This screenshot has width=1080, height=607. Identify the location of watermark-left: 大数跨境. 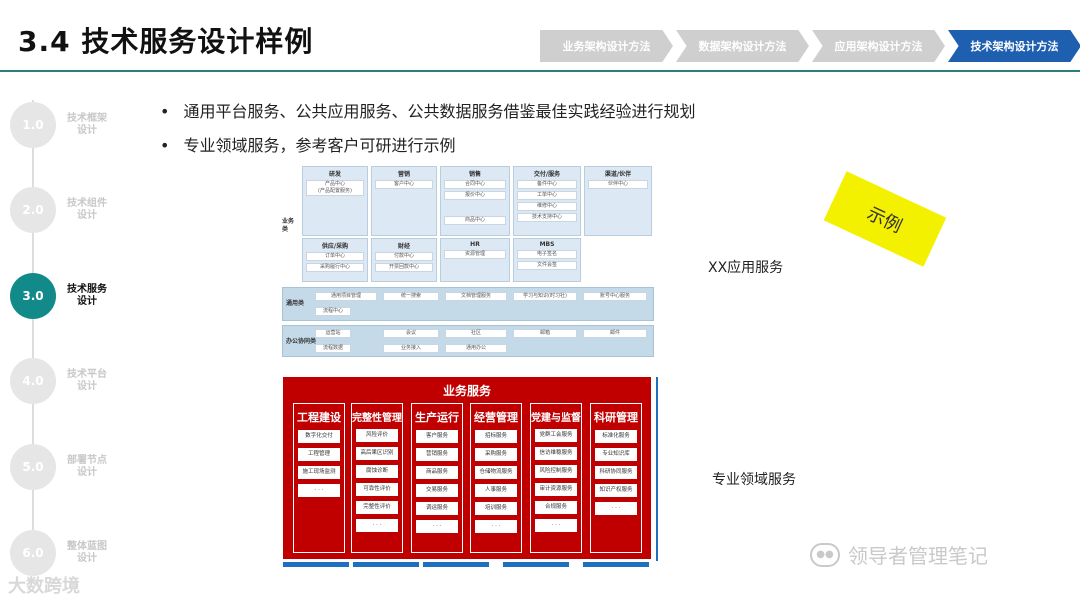
(44, 586).